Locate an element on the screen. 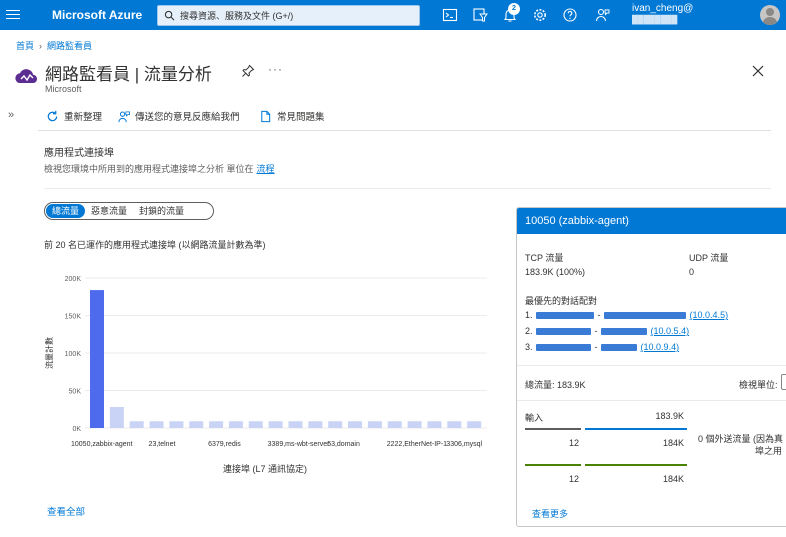 This screenshot has width=786, height=537. pin-icon is located at coordinates (248, 71).